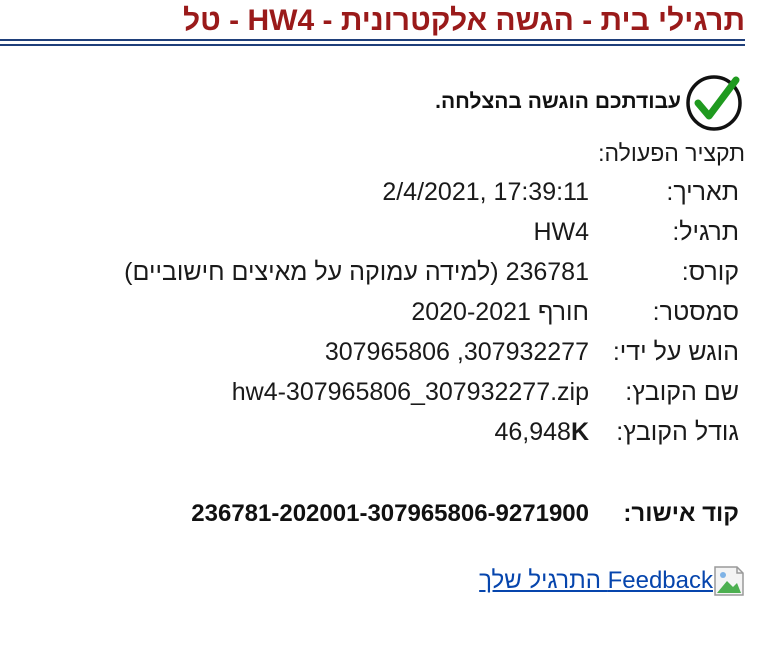  Describe the element at coordinates (682, 391) in the screenshot. I see `detail-label: שם הקובץ:` at that location.